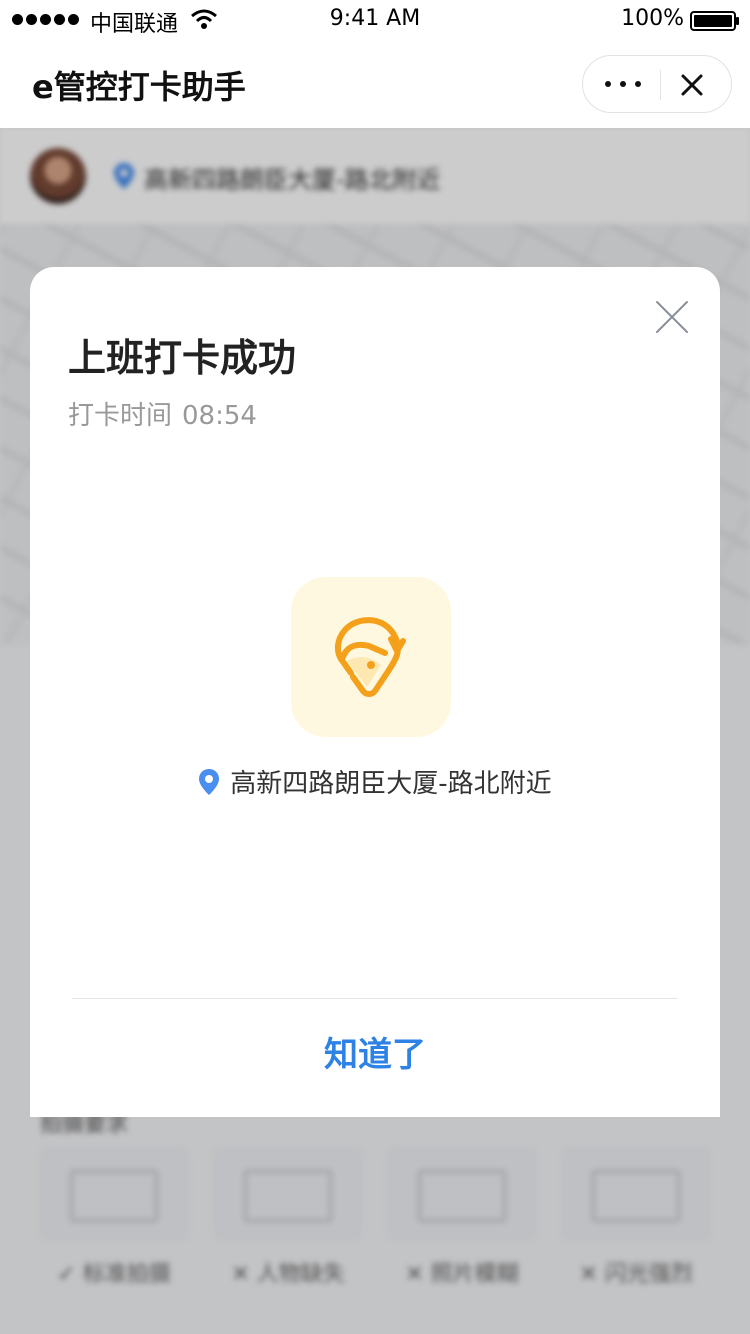 Image resolution: width=750 pixels, height=1334 pixels. I want to click on nav-bar: e管控打卡助手, so click(375, 84).